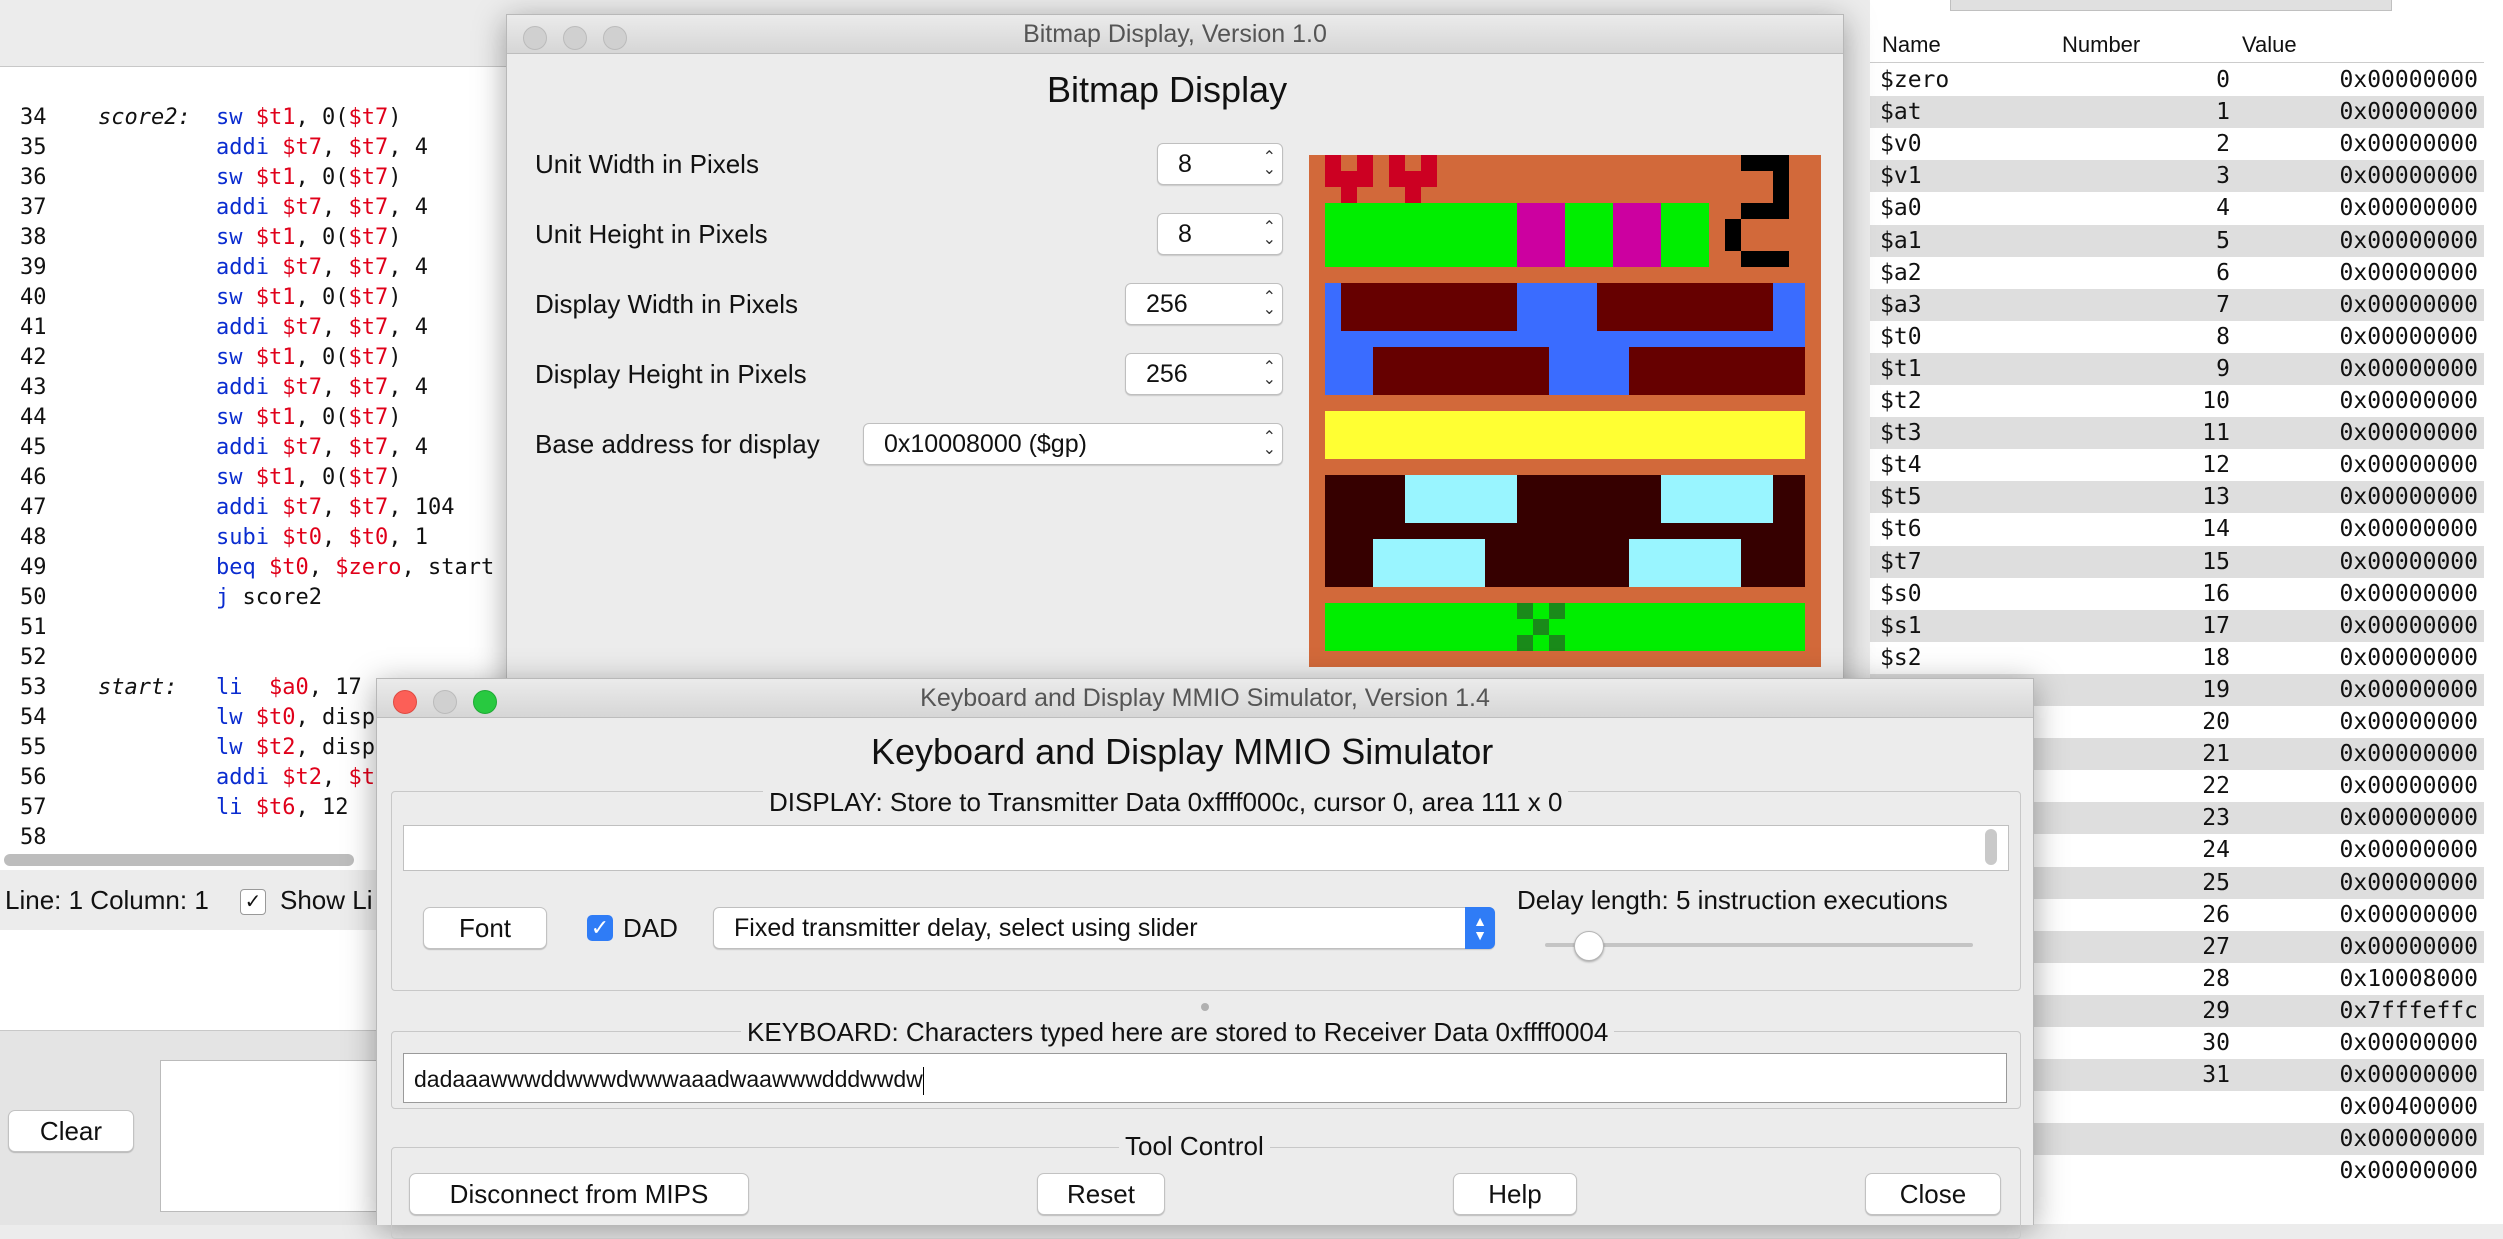  Describe the element at coordinates (2216, 914) in the screenshot. I see `register-number: 26` at that location.